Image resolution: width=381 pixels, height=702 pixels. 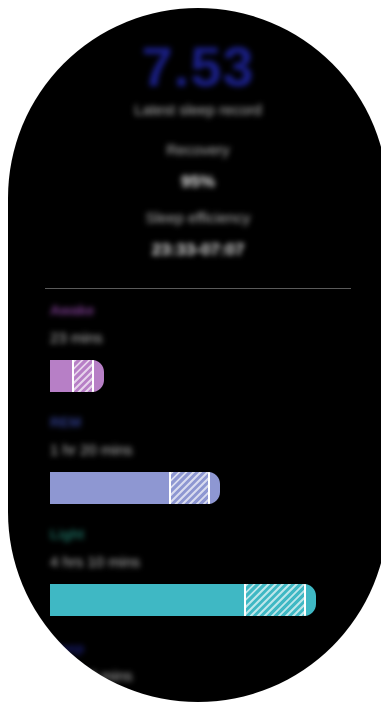 I want to click on stage-bar-awake, so click(x=77, y=376).